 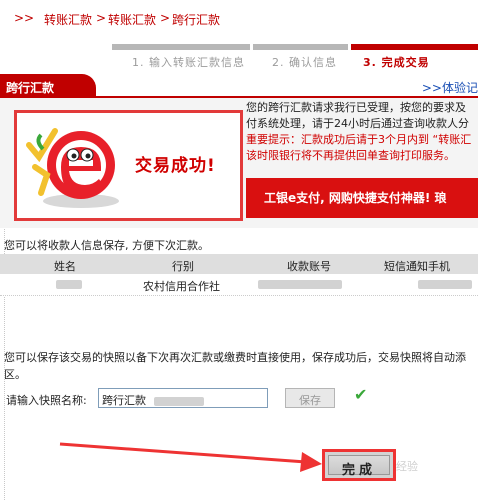 I want to click on table-header: 姓名 行别 收款账号 短信通知手机, so click(x=239, y=264).